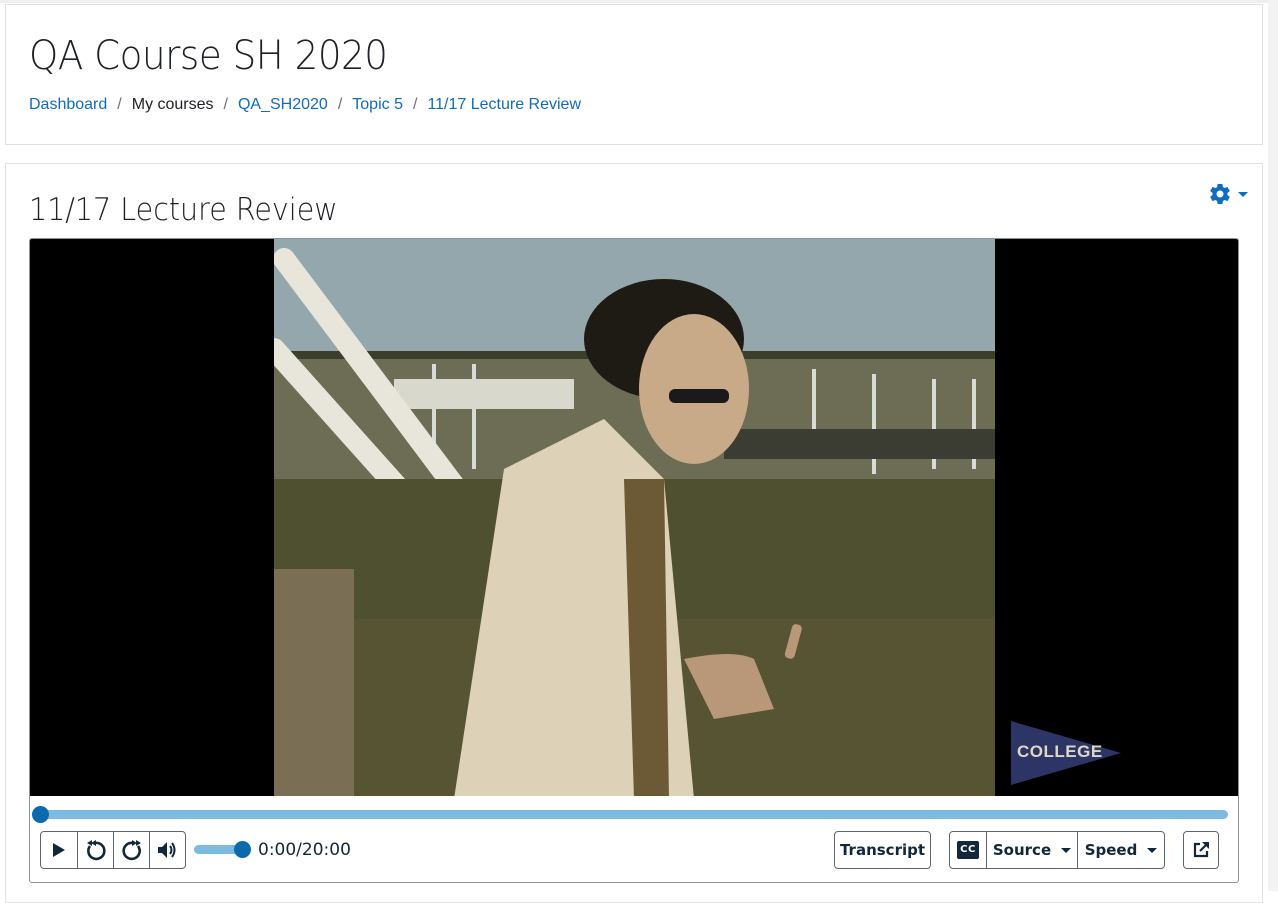 The height and width of the screenshot is (903, 1278). What do you see at coordinates (1273, 445) in the screenshot?
I see `page-scrollbar` at bounding box center [1273, 445].